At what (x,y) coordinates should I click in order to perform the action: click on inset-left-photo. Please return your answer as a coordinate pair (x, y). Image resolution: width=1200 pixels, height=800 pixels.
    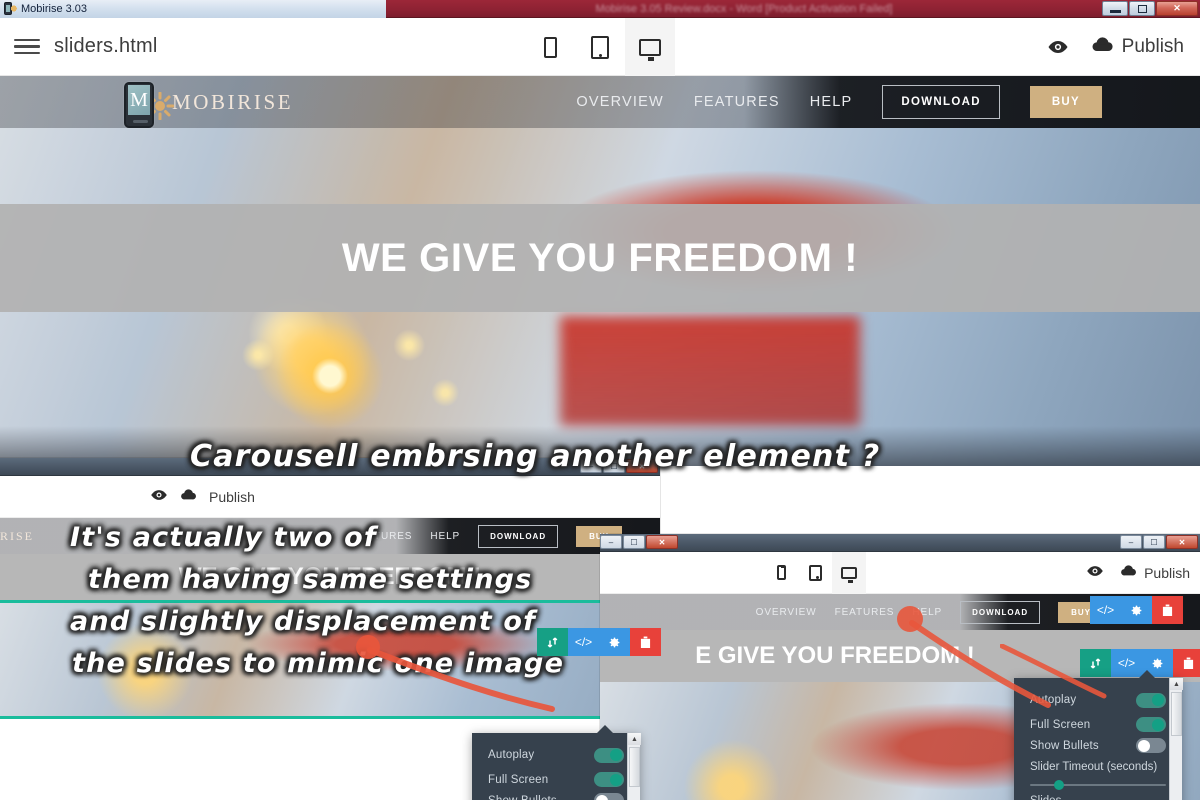
    Looking at the image, I should click on (330, 658).